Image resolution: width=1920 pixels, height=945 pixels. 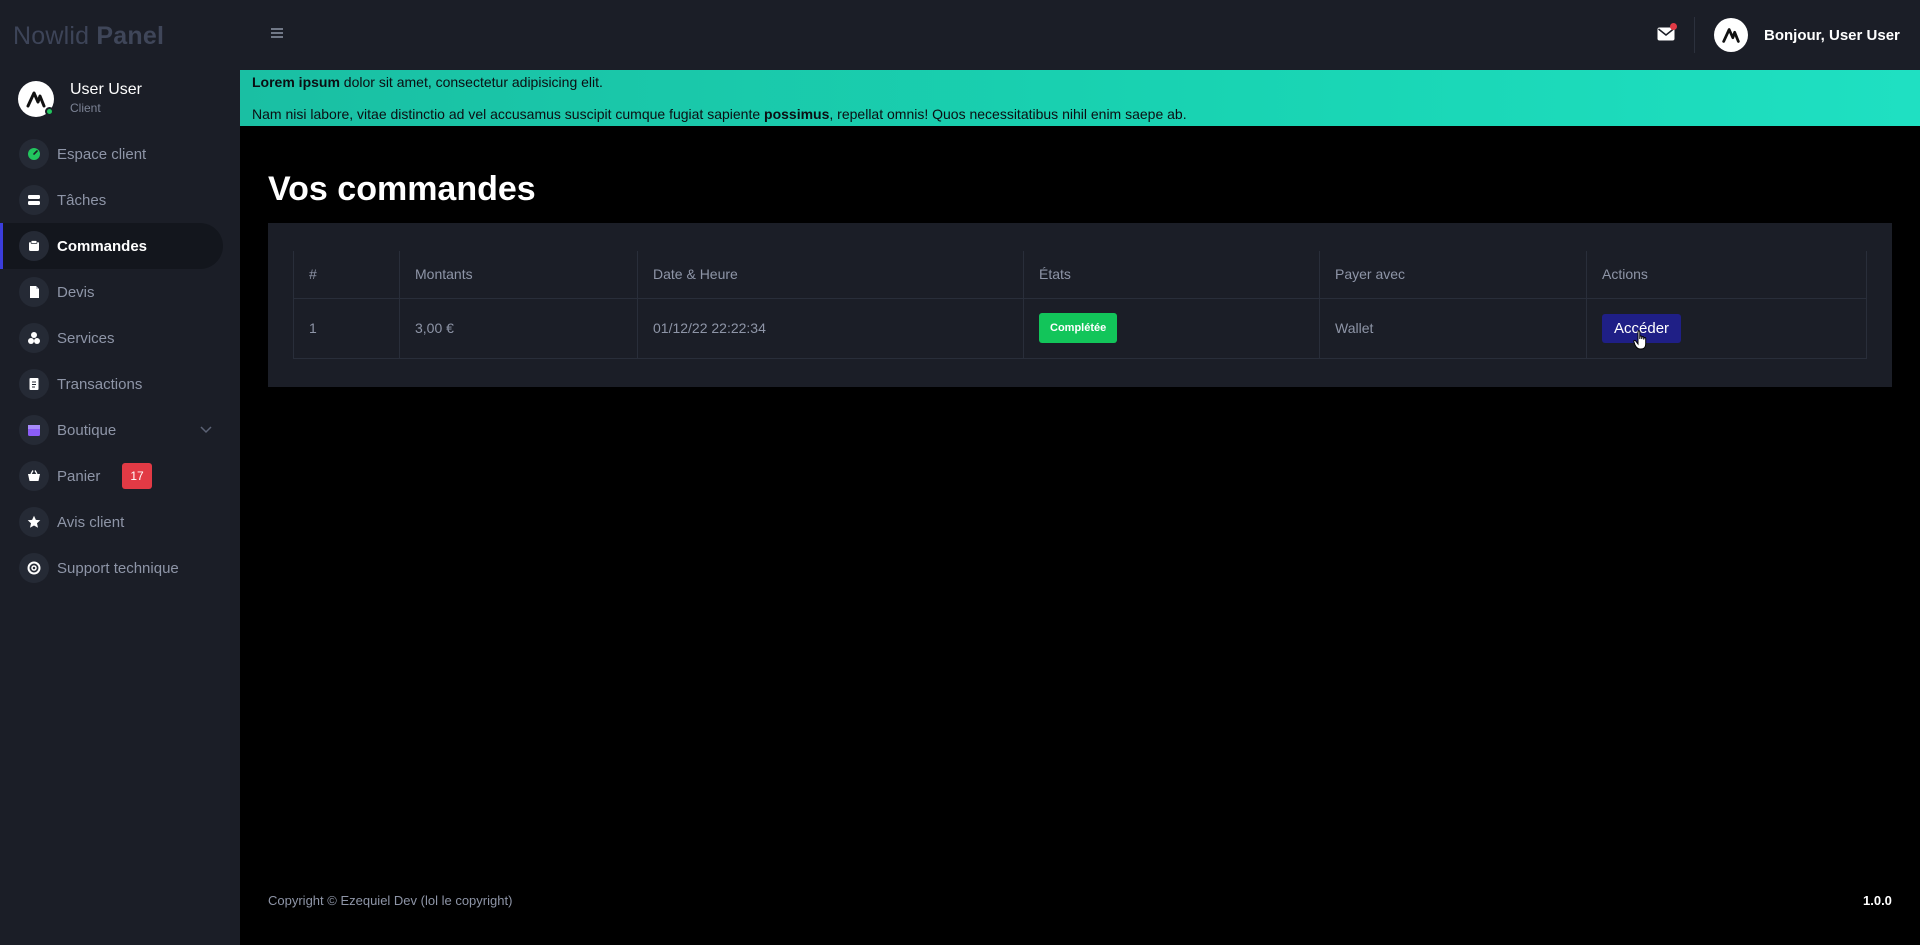 I want to click on column-header-datetime: Date & Heure, so click(x=830, y=275).